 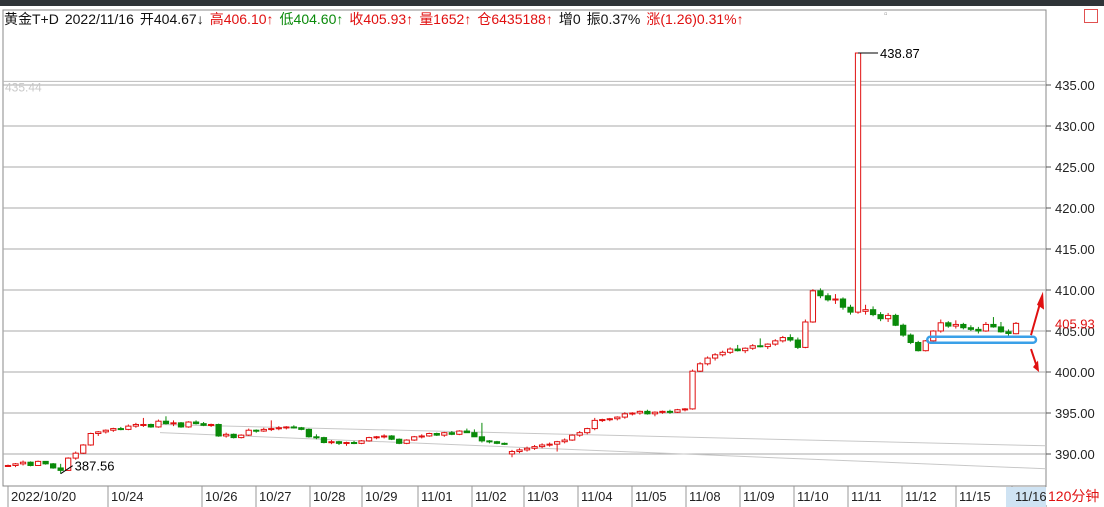 What do you see at coordinates (597, 496) in the screenshot?
I see `x-tick-label: 11/04` at bounding box center [597, 496].